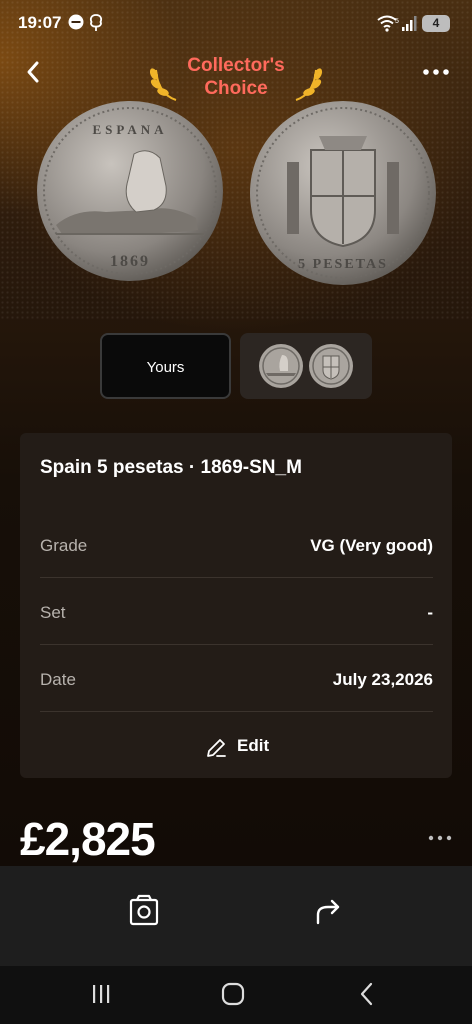 This screenshot has height=1024, width=472. What do you see at coordinates (96, 22) in the screenshot?
I see `tree-icon` at bounding box center [96, 22].